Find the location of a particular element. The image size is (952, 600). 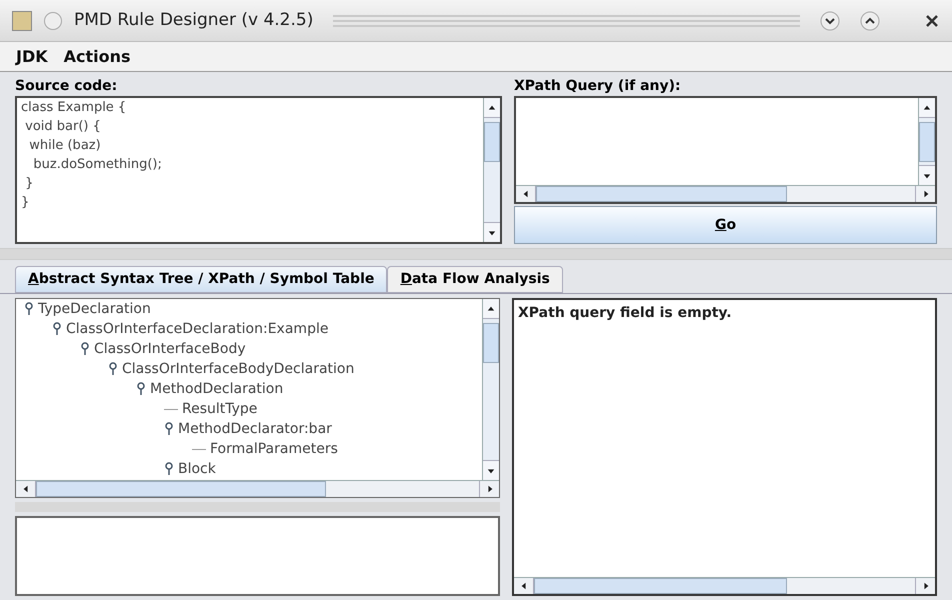

tree-node-label: MethodDeclarator:bar is located at coordinates (255, 429).